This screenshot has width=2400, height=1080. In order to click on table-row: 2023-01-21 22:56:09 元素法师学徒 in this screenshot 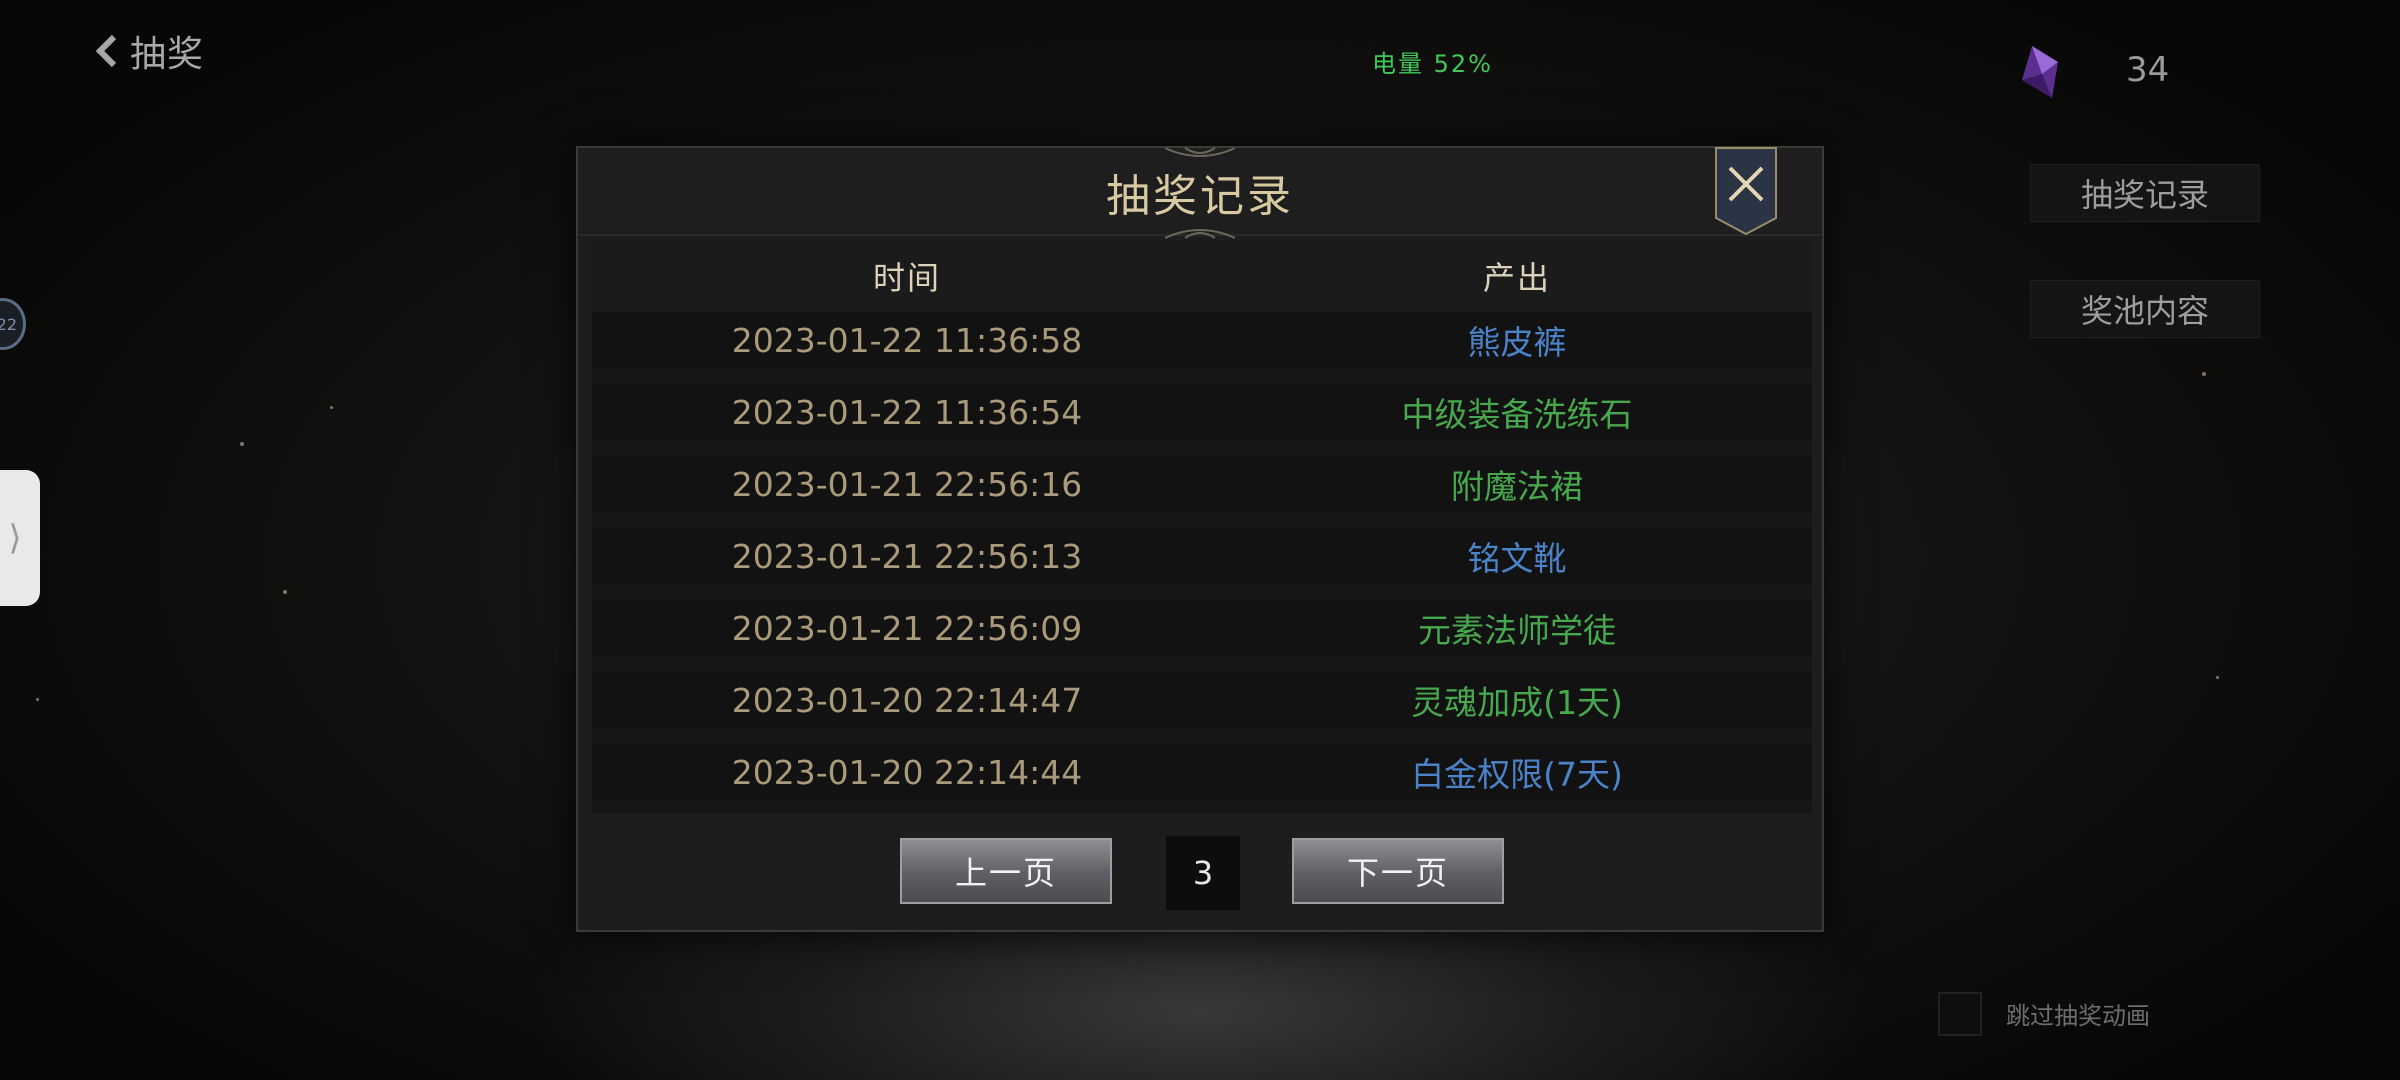, I will do `click(1202, 628)`.